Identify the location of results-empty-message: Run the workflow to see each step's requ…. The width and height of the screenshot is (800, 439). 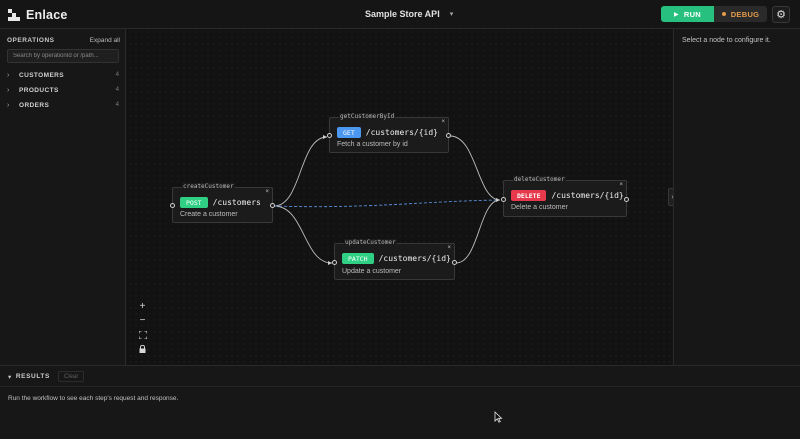
(93, 398).